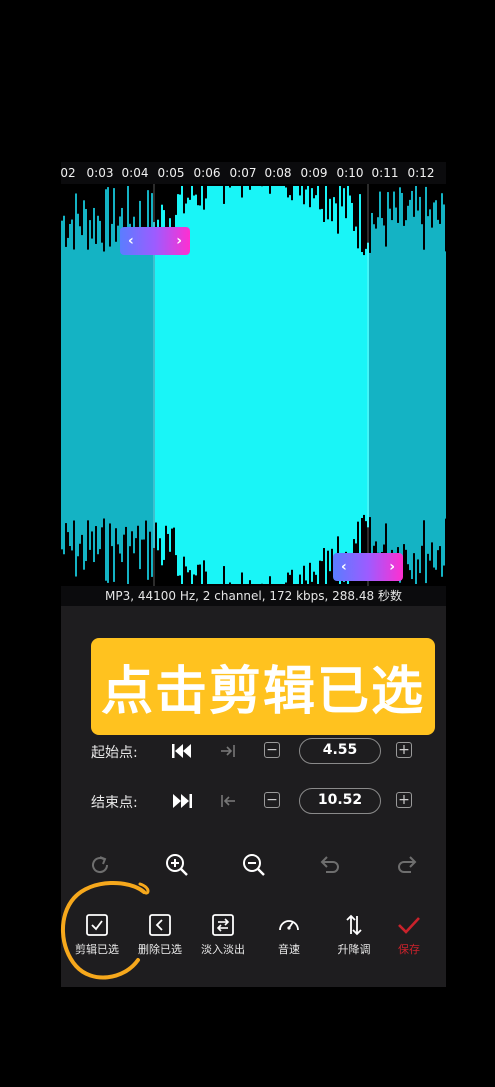 This screenshot has width=495, height=1087. I want to click on start-minus-button: −, so click(272, 750).